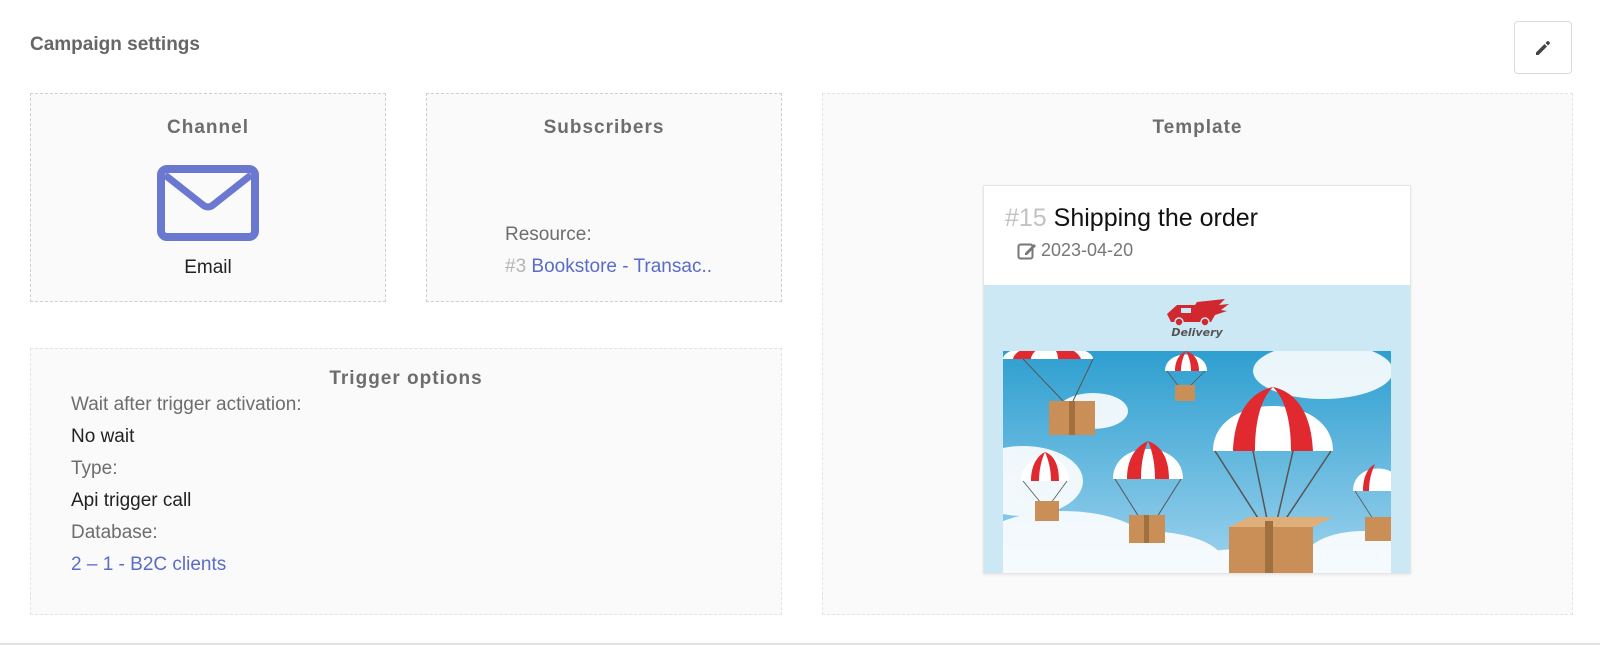  What do you see at coordinates (516, 266) in the screenshot?
I see `resource-id: #3` at bounding box center [516, 266].